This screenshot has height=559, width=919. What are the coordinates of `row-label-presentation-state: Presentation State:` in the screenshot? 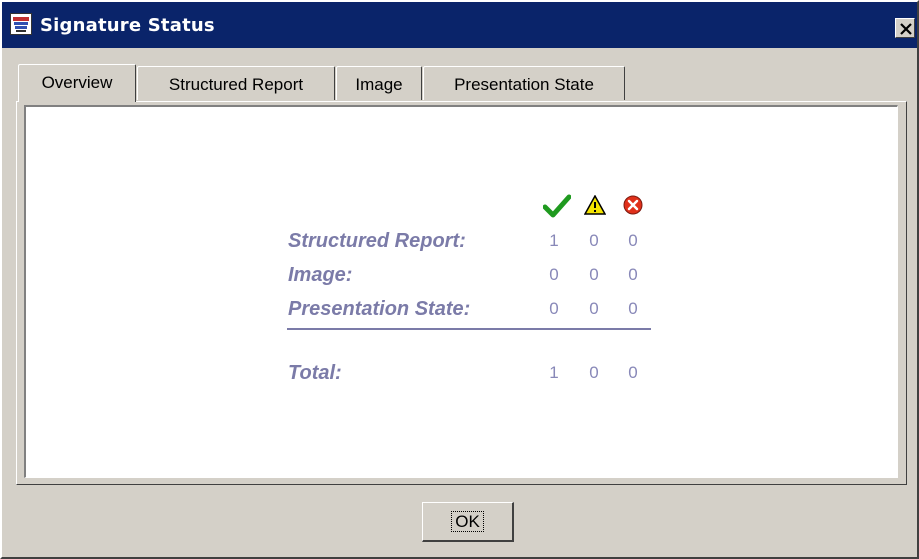 It's located at (379, 309).